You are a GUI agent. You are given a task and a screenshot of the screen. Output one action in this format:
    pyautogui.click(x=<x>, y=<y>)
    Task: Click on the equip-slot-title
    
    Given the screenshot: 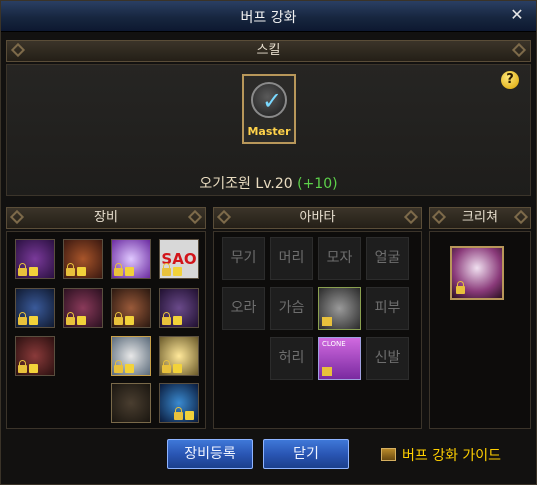 What is the action you would take?
    pyautogui.click(x=83, y=259)
    